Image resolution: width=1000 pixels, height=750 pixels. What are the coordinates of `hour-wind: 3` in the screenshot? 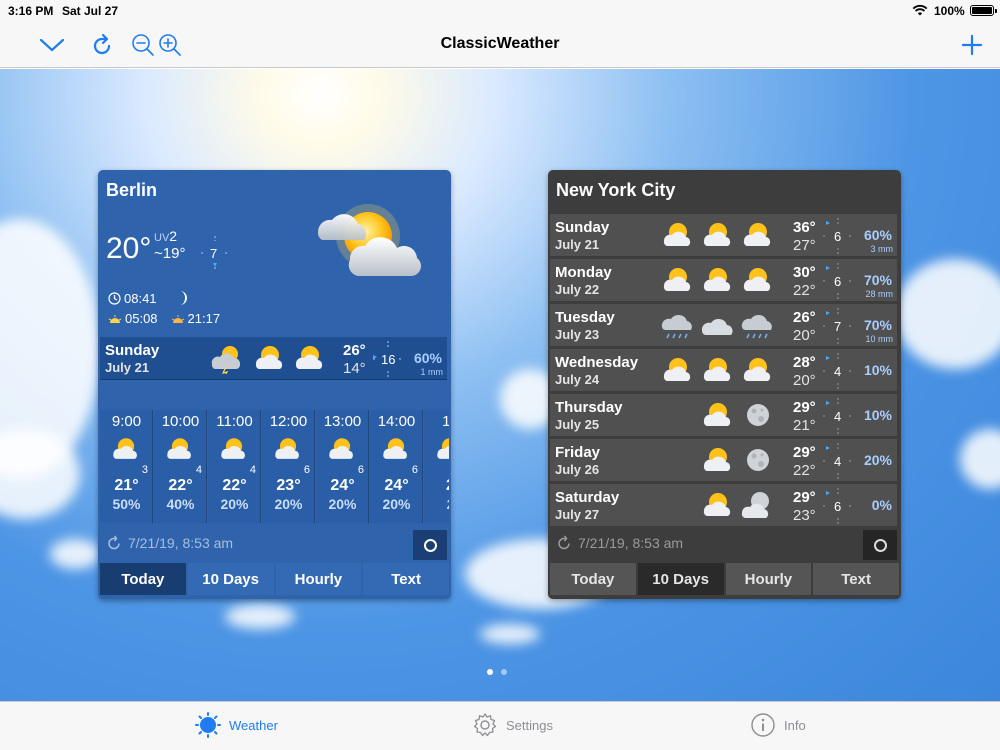 It's located at (144, 470).